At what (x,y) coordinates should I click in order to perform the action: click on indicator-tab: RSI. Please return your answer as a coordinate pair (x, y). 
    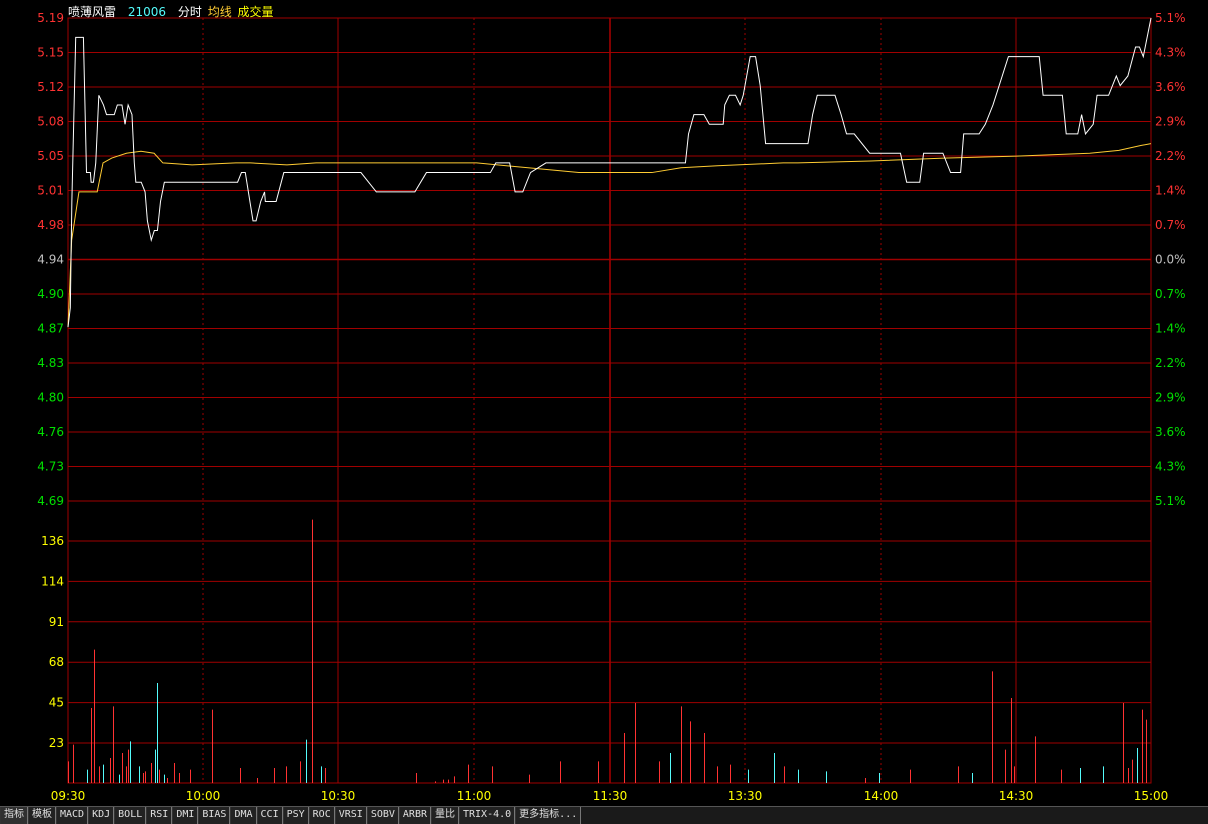
    Looking at the image, I should click on (159, 815).